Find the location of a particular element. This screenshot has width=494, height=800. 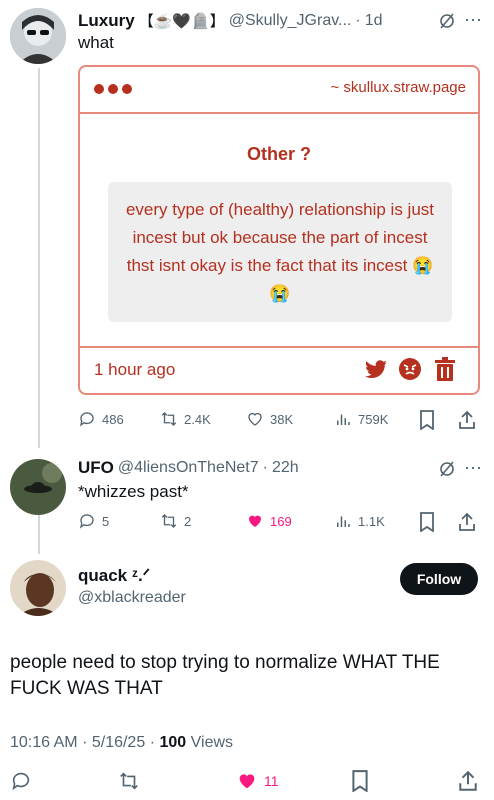

post-time: 10:16 AM is located at coordinates (44, 742).